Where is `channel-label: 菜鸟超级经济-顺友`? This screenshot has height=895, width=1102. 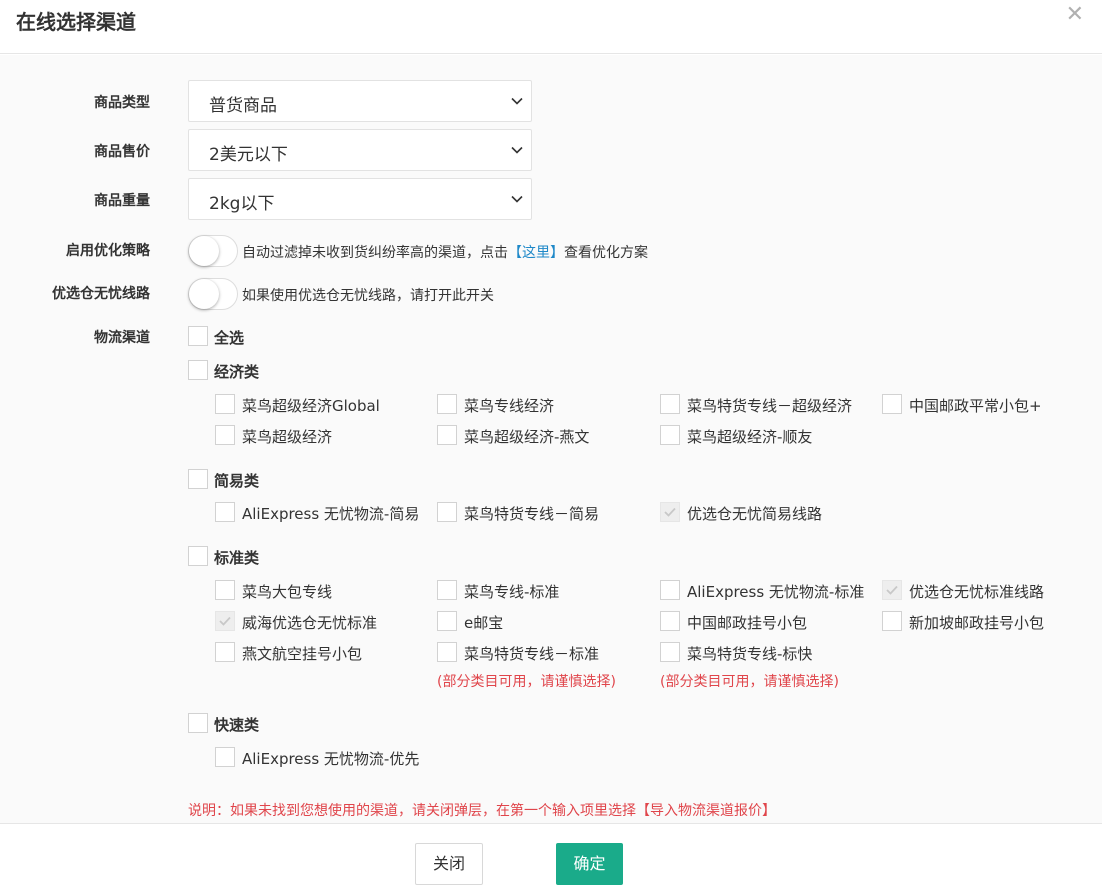
channel-label: 菜鸟超级经济-顺友 is located at coordinates (750, 437).